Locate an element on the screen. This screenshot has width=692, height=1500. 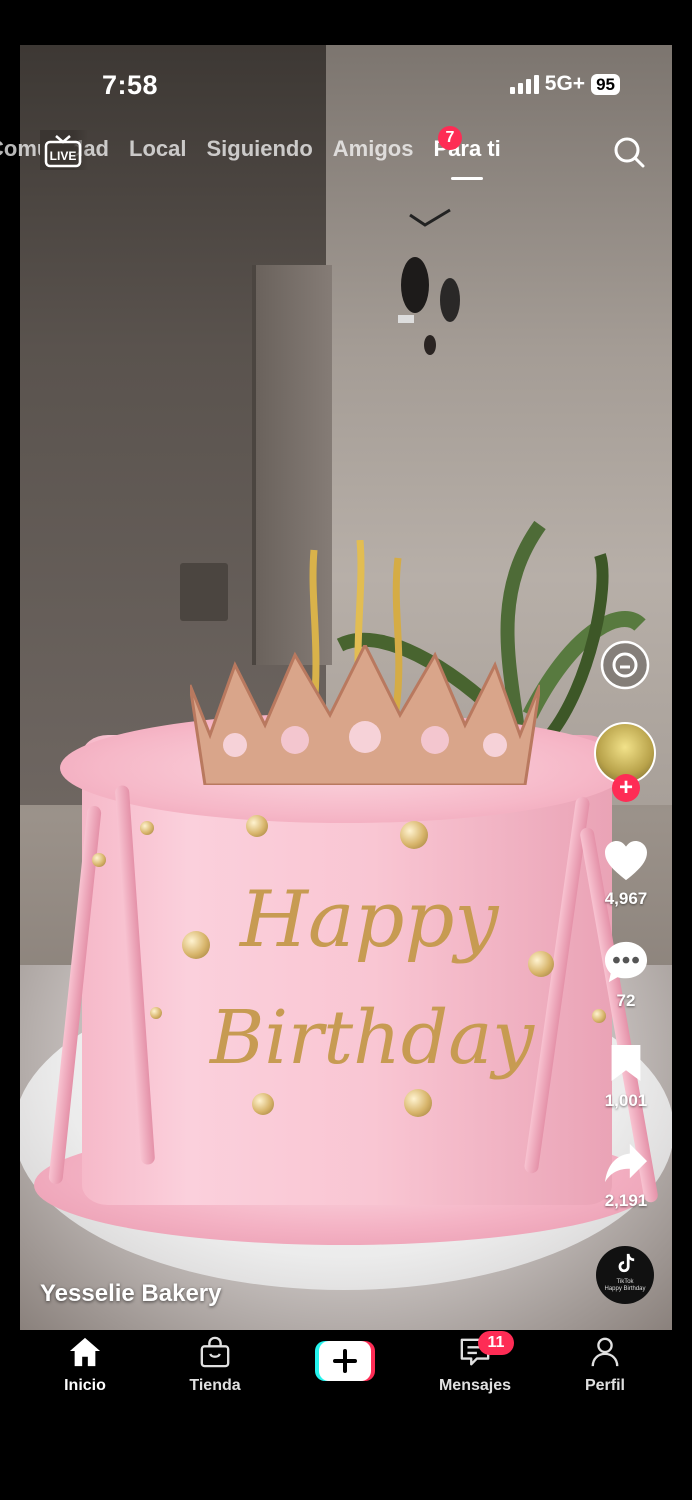
battery-icon: 95 is located at coordinates (605, 84).